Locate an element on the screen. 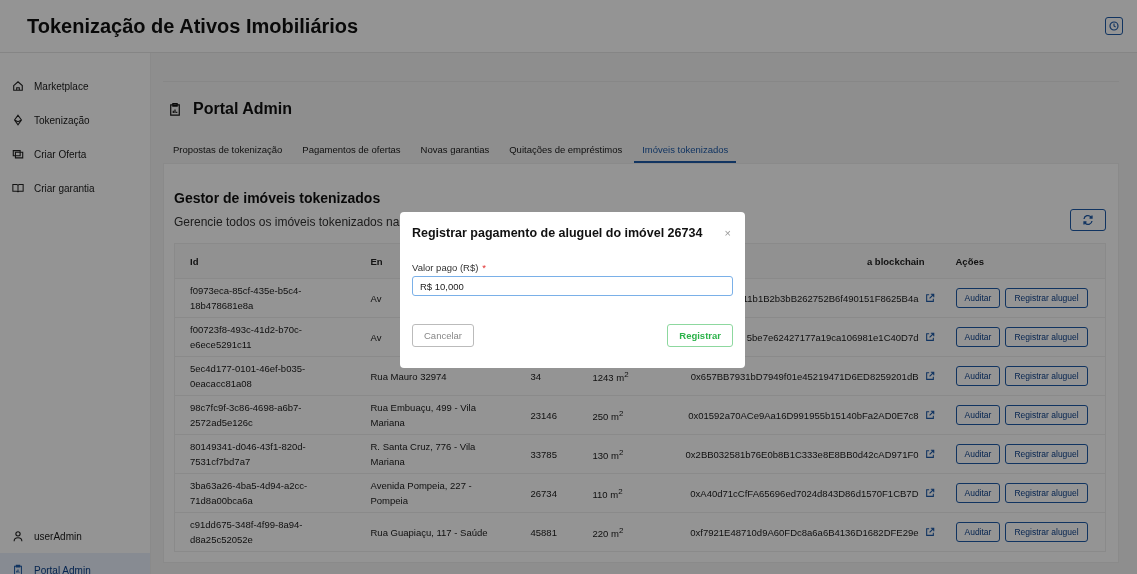 The width and height of the screenshot is (1137, 574). clock-icon is located at coordinates (1114, 26).